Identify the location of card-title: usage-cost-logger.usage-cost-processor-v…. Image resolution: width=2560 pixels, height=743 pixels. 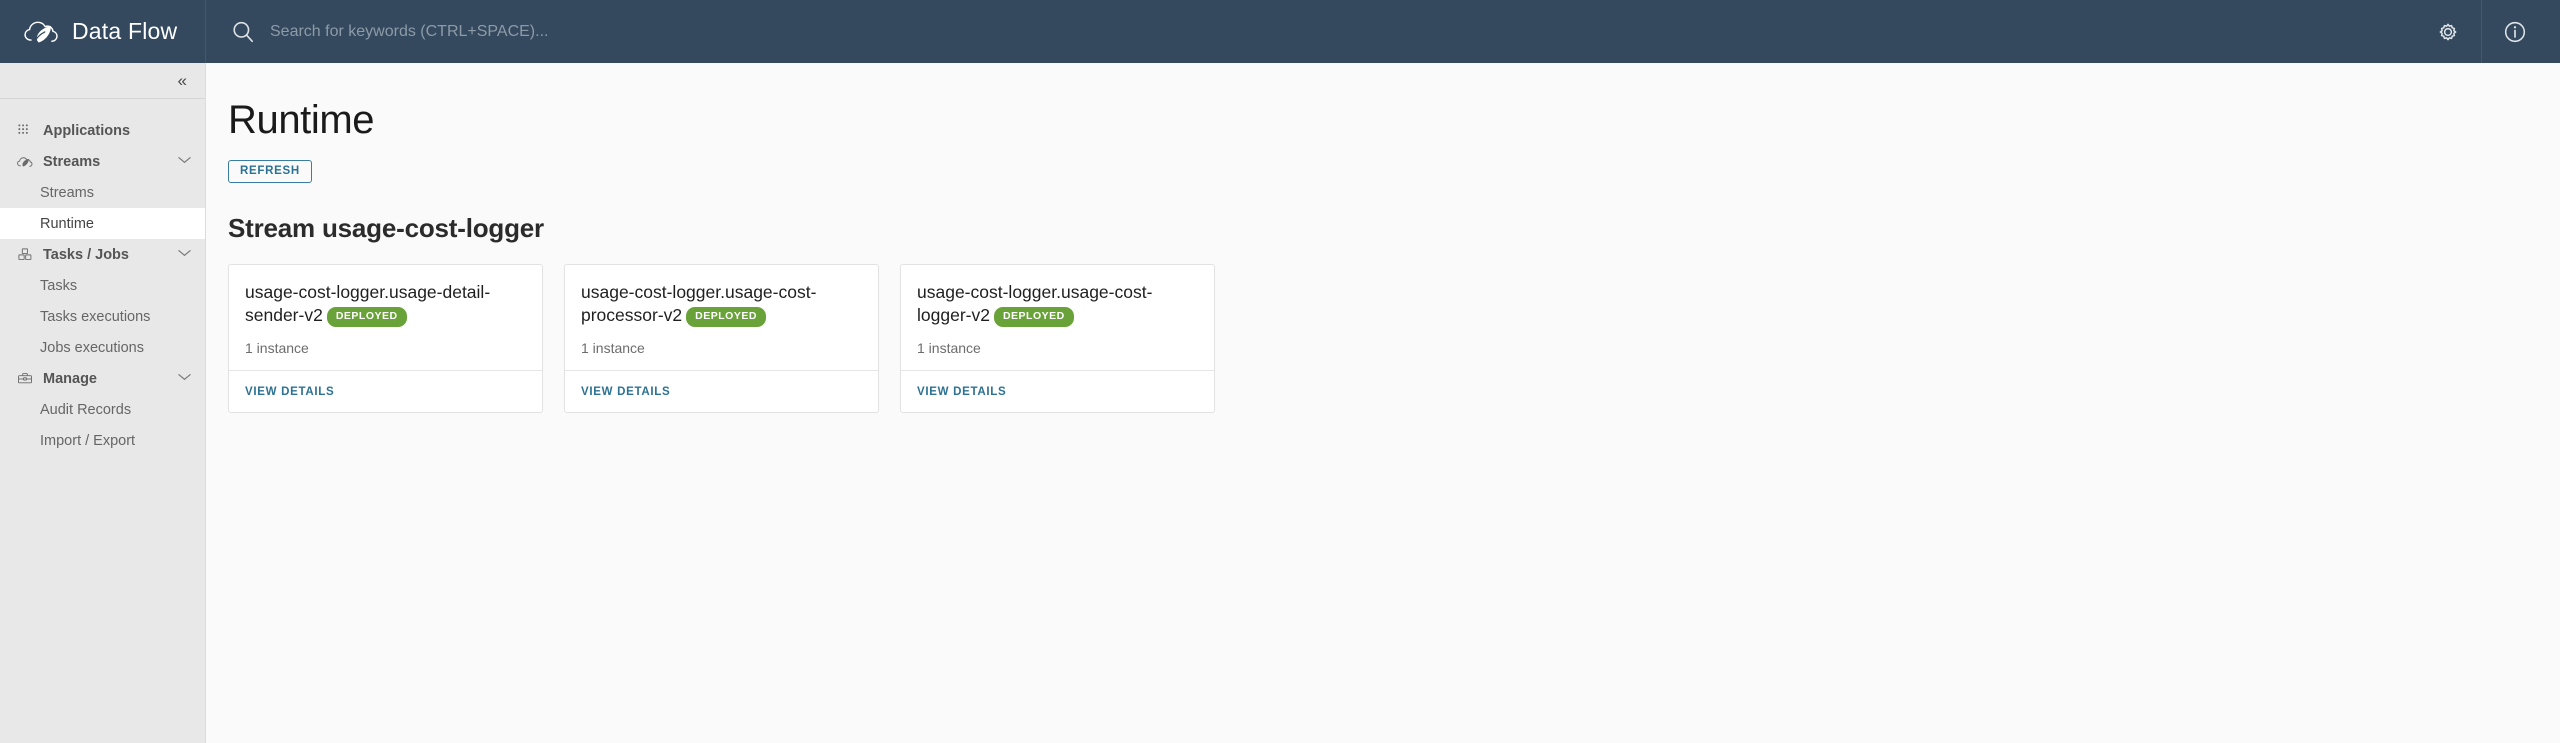
(721, 304).